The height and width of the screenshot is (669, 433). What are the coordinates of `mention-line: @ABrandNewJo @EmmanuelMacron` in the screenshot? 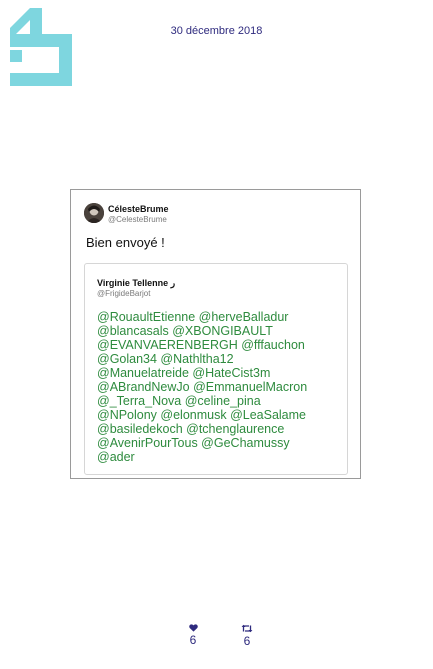 It's located at (221, 387).